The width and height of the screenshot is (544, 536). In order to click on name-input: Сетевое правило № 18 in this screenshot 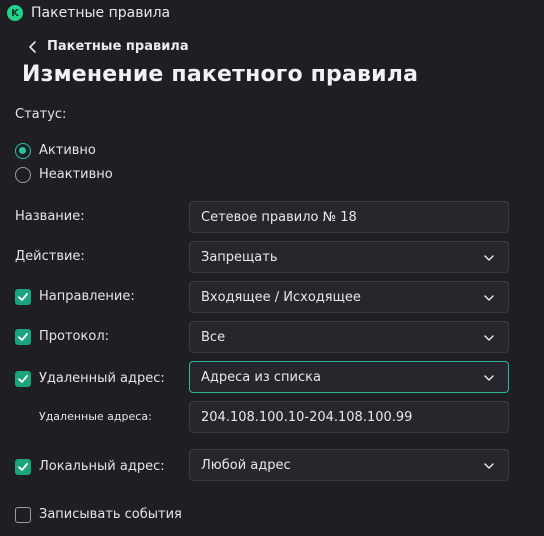, I will do `click(349, 217)`.